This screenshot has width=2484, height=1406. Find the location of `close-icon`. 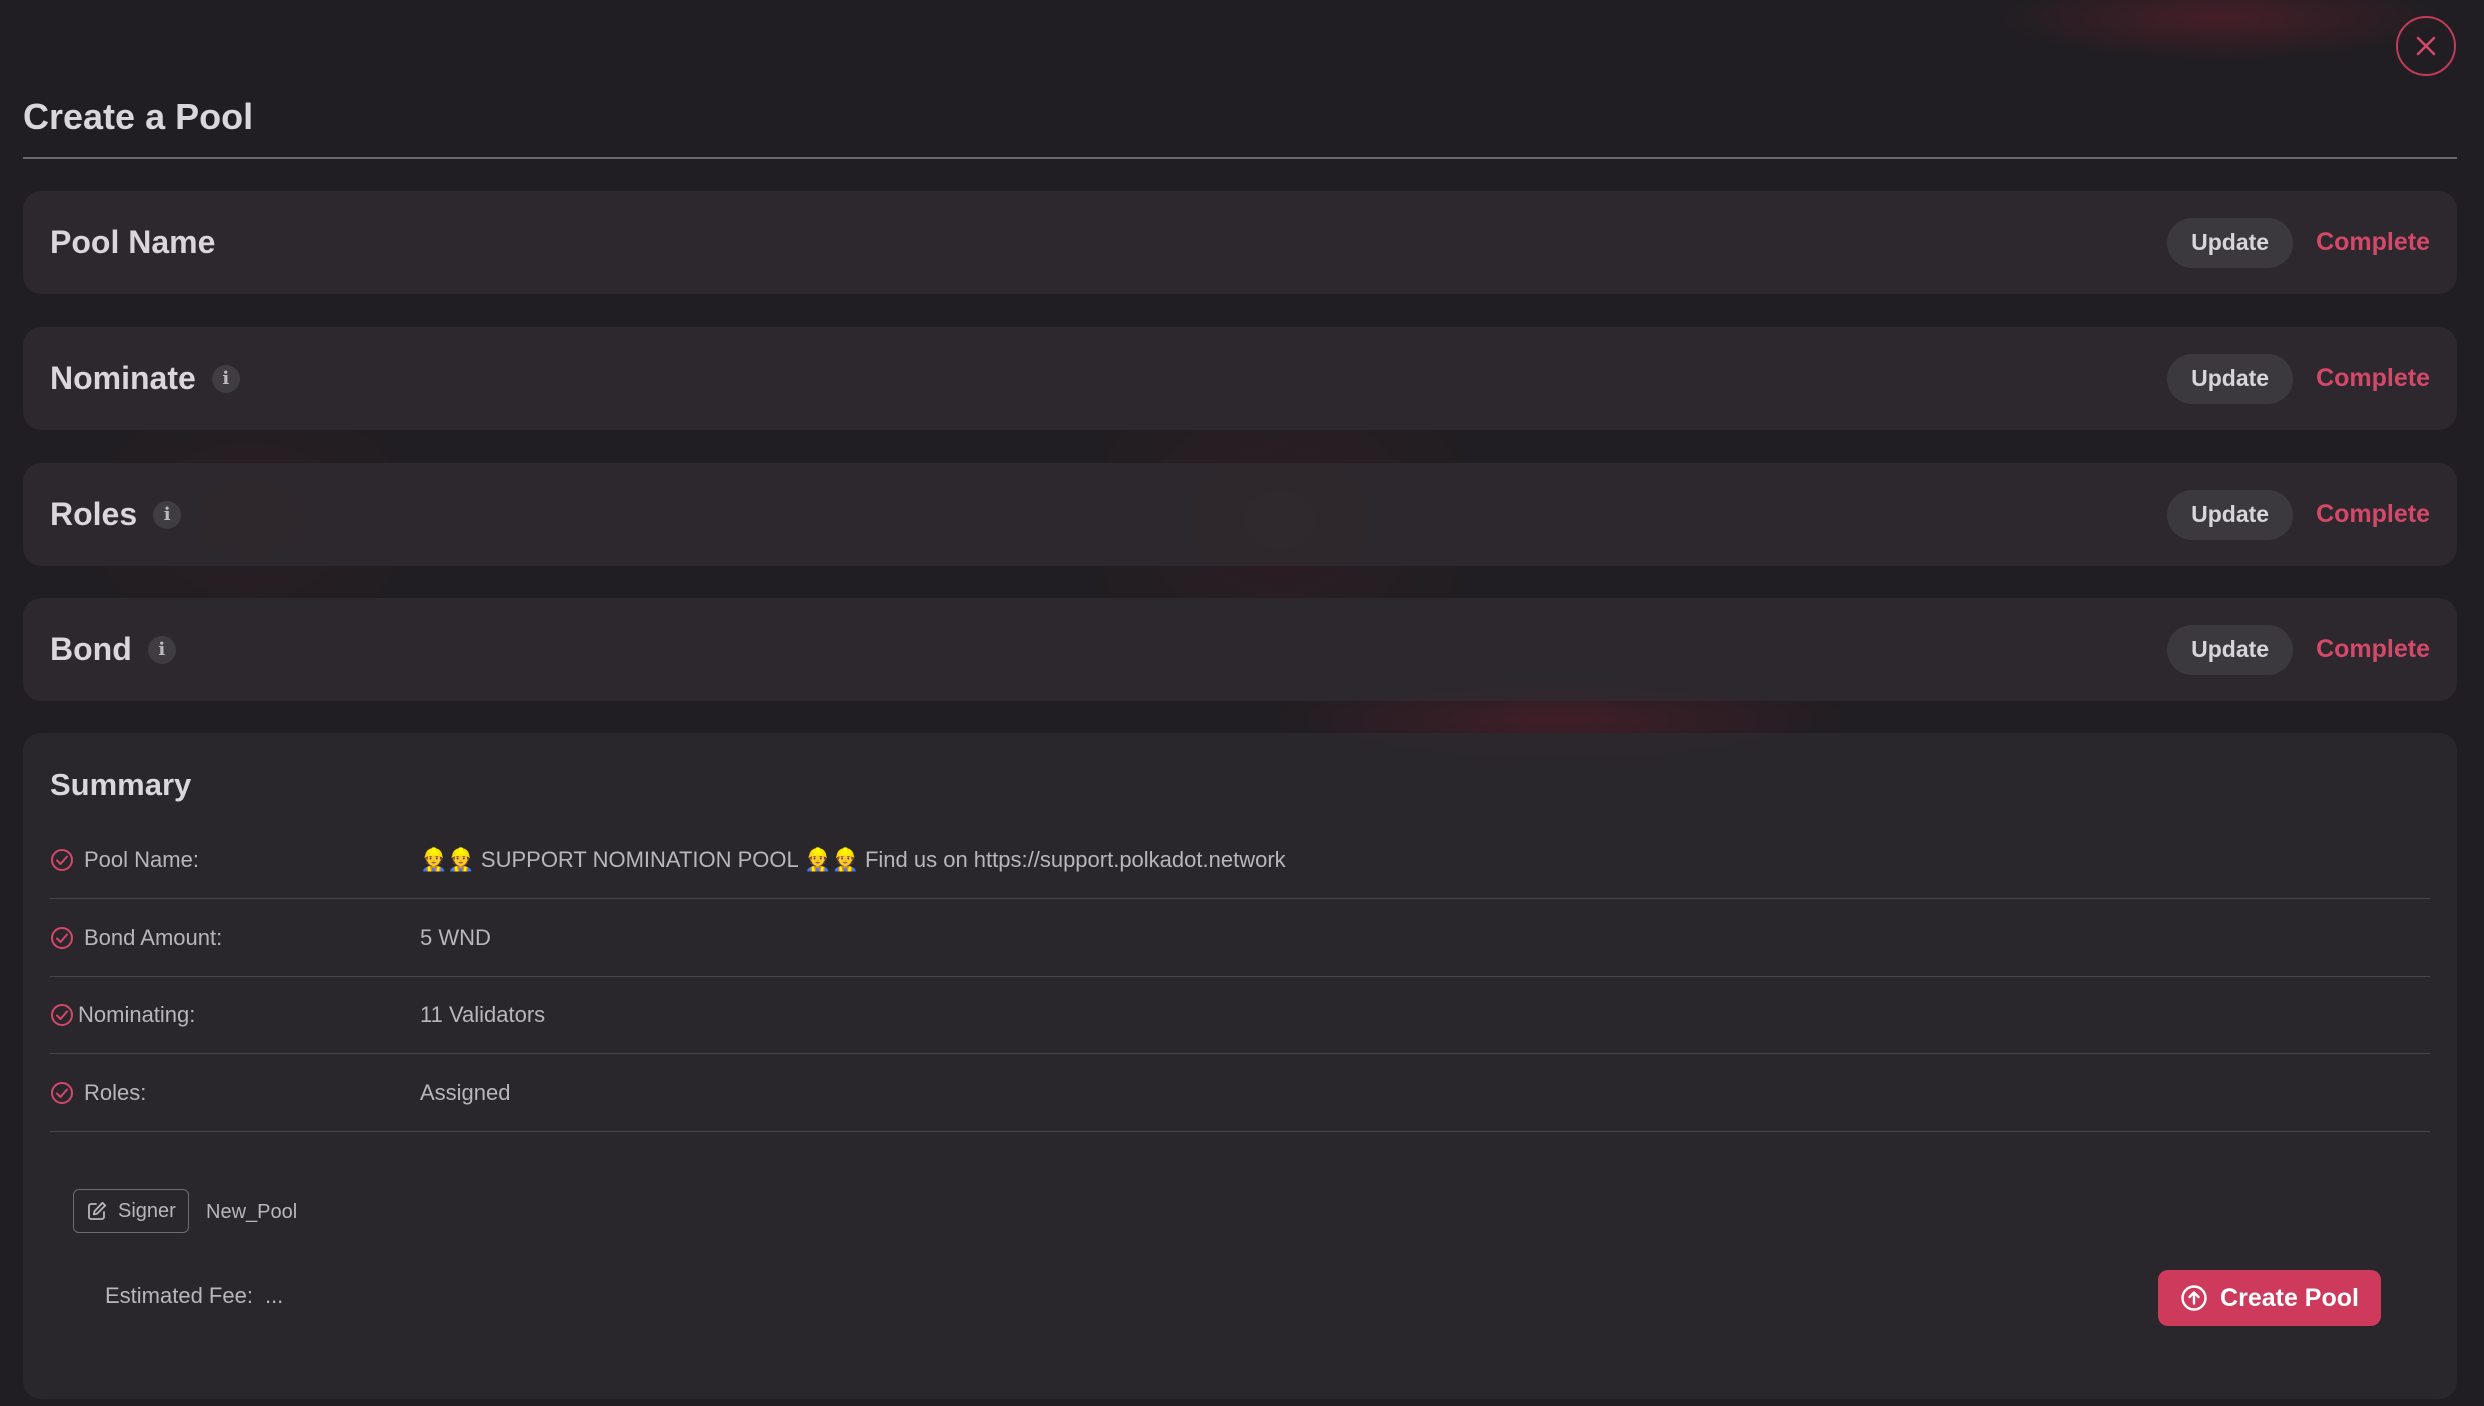

close-icon is located at coordinates (2426, 46).